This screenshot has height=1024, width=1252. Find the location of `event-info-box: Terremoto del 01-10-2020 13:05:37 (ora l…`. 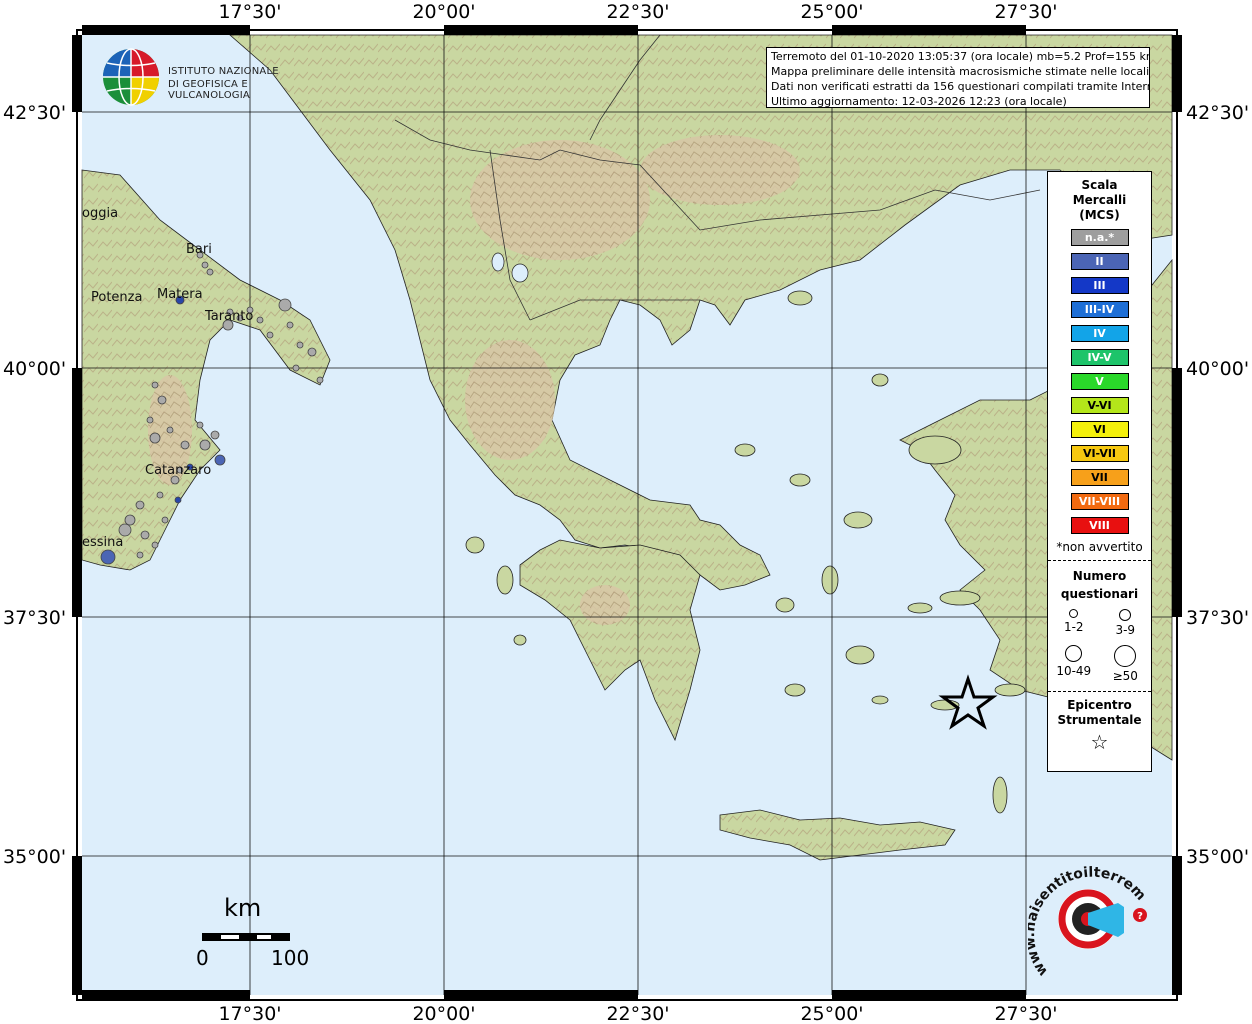

event-info-box: Terremoto del 01-10-2020 13:05:37 (ora l… is located at coordinates (958, 77).